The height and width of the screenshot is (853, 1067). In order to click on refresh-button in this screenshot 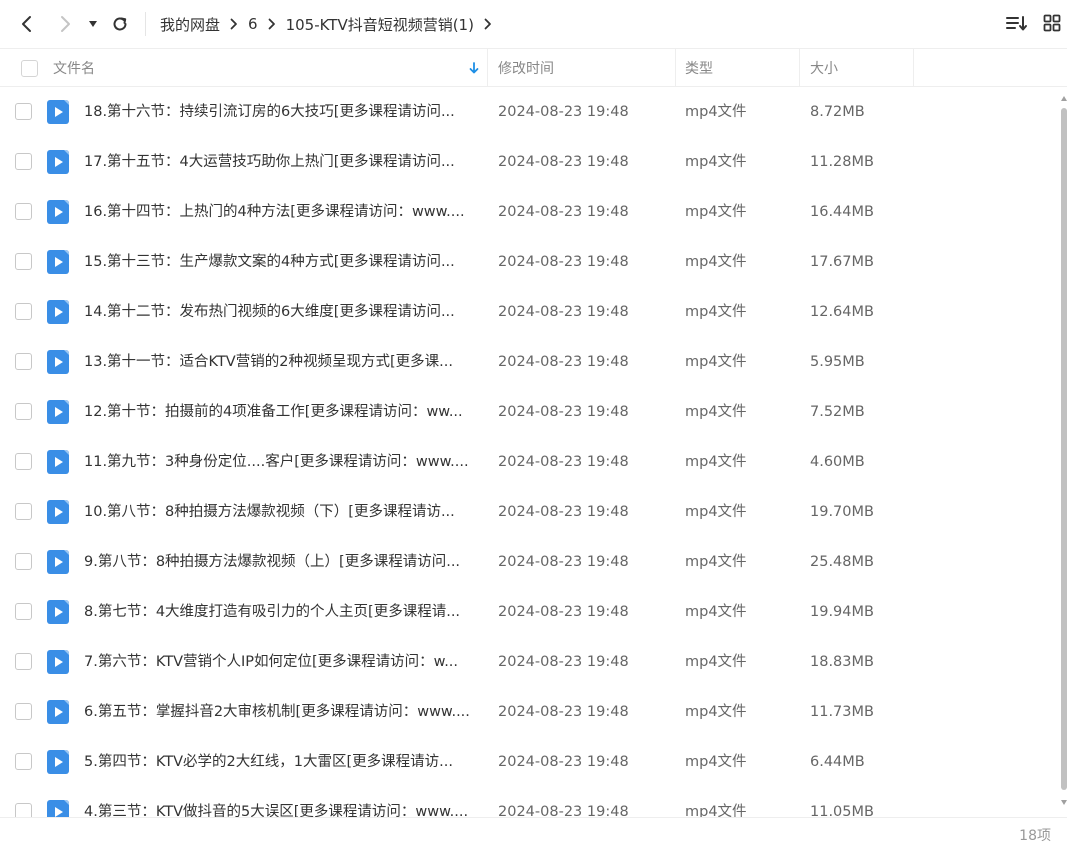, I will do `click(120, 24)`.